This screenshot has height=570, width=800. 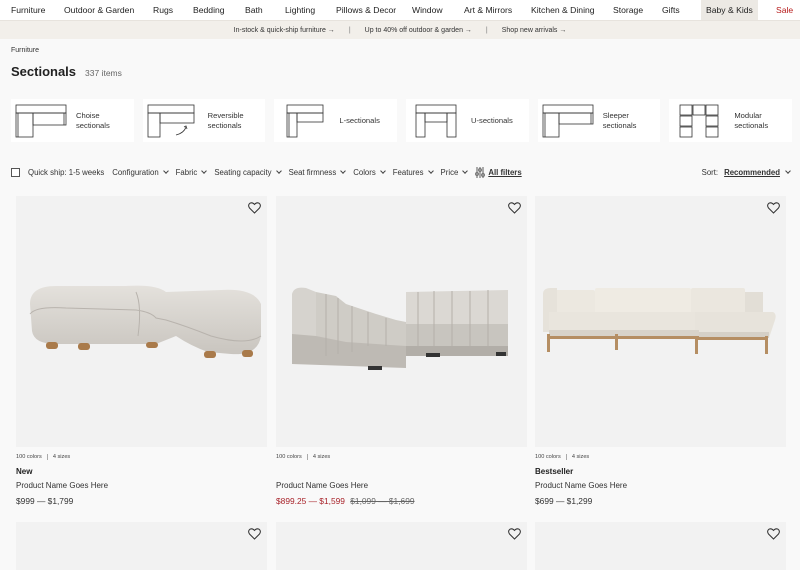 What do you see at coordinates (66, 172) in the screenshot?
I see `quick-ship-label: Quick ship: 1-5 weeks` at bounding box center [66, 172].